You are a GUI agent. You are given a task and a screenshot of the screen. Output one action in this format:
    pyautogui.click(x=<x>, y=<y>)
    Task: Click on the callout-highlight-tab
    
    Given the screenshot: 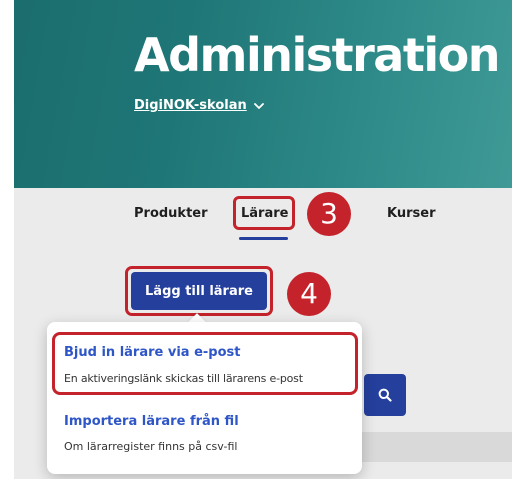 What is the action you would take?
    pyautogui.click(x=264, y=213)
    